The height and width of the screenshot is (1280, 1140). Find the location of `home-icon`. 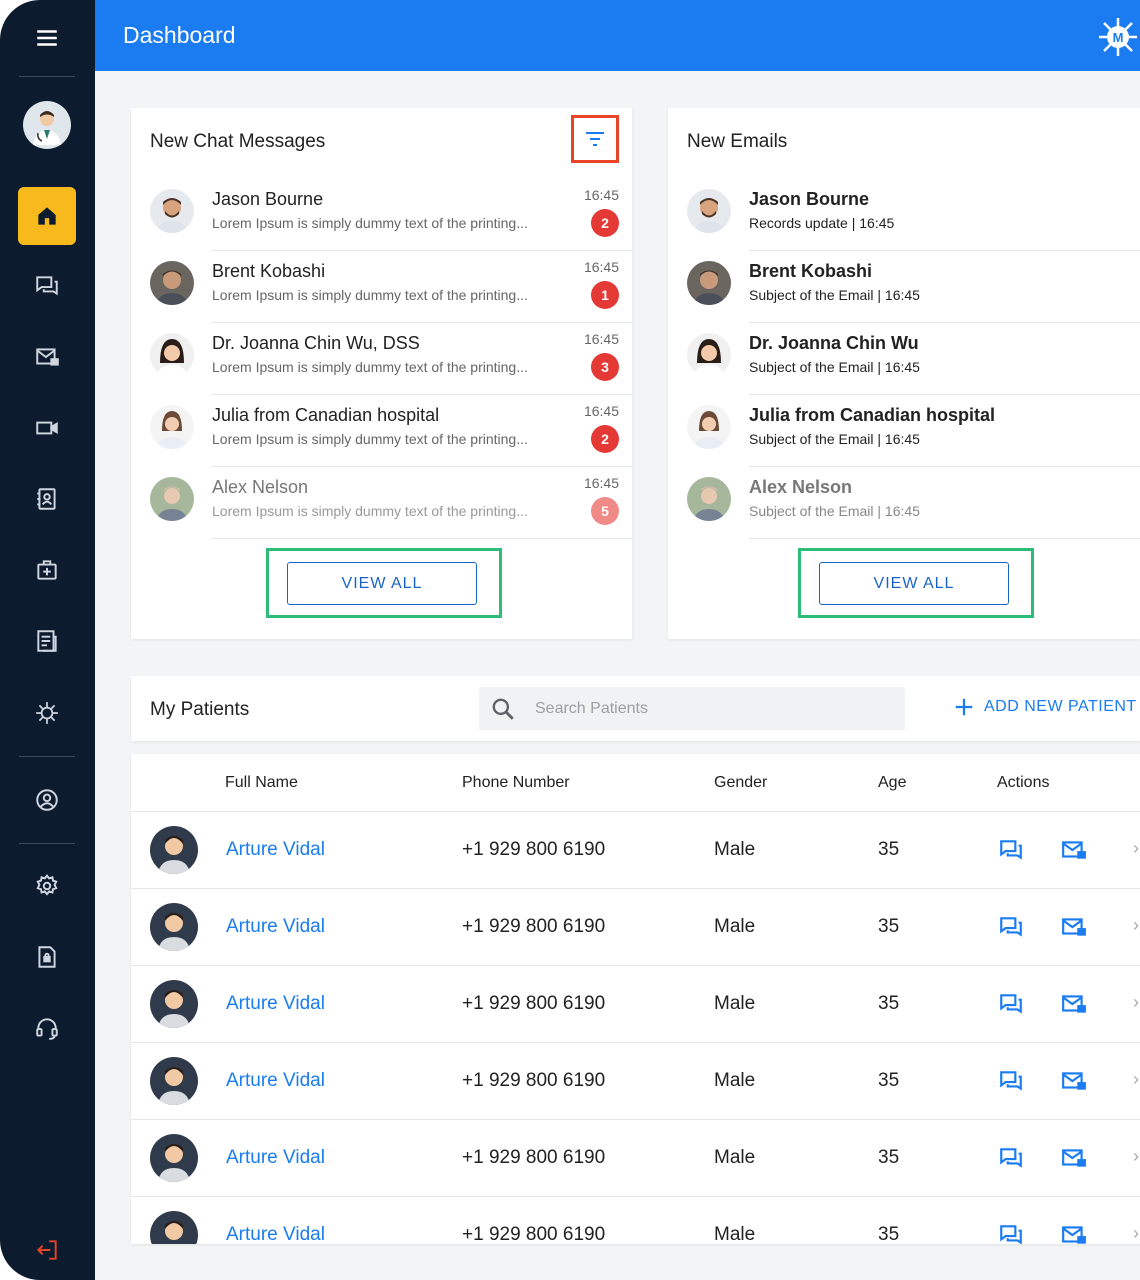

home-icon is located at coordinates (47, 216).